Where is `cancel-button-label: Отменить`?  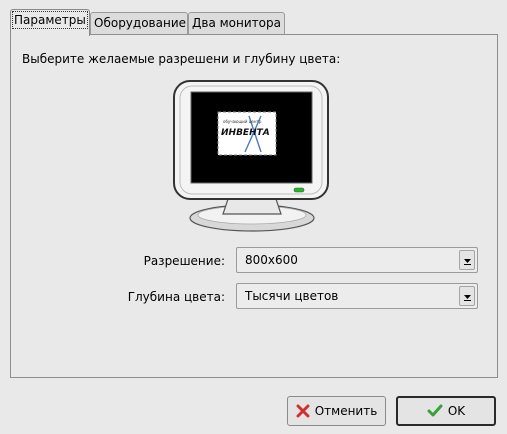 cancel-button-label: Отменить is located at coordinates (346, 411).